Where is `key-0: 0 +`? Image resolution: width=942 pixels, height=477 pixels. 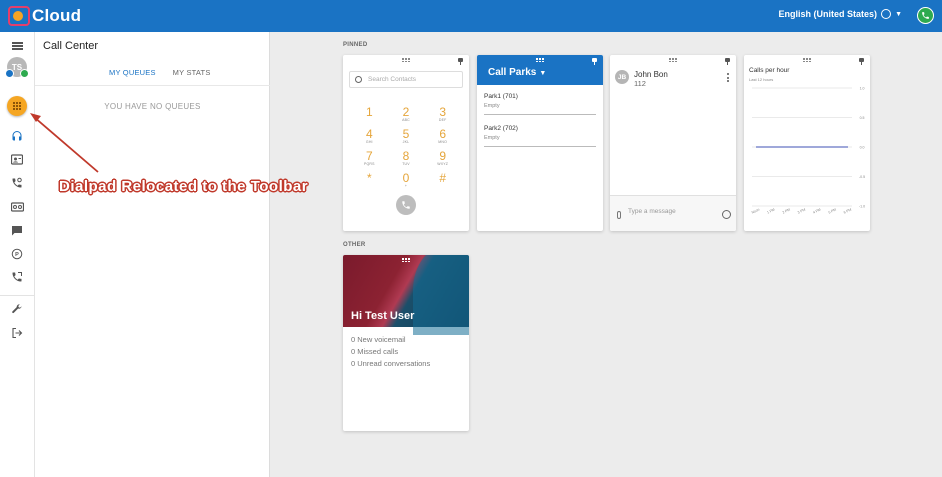 key-0: 0 + is located at coordinates (406, 180).